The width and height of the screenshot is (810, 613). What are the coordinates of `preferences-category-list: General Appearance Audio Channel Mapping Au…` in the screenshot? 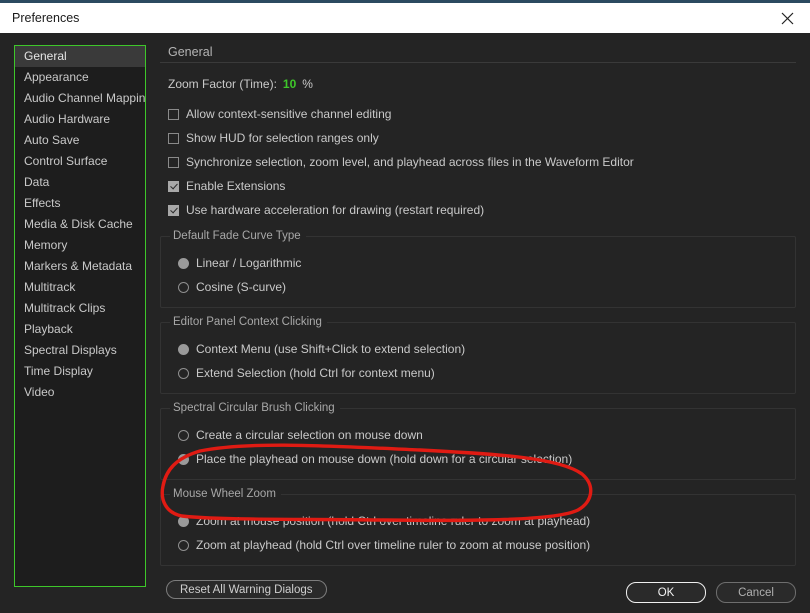 It's located at (80, 316).